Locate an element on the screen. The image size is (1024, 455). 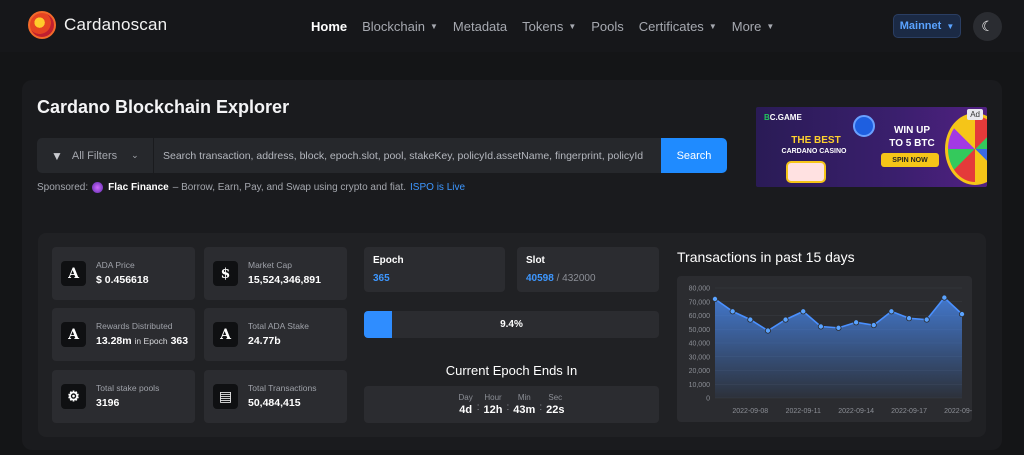
countdown-day: Day 4d is located at coordinates (466, 401).